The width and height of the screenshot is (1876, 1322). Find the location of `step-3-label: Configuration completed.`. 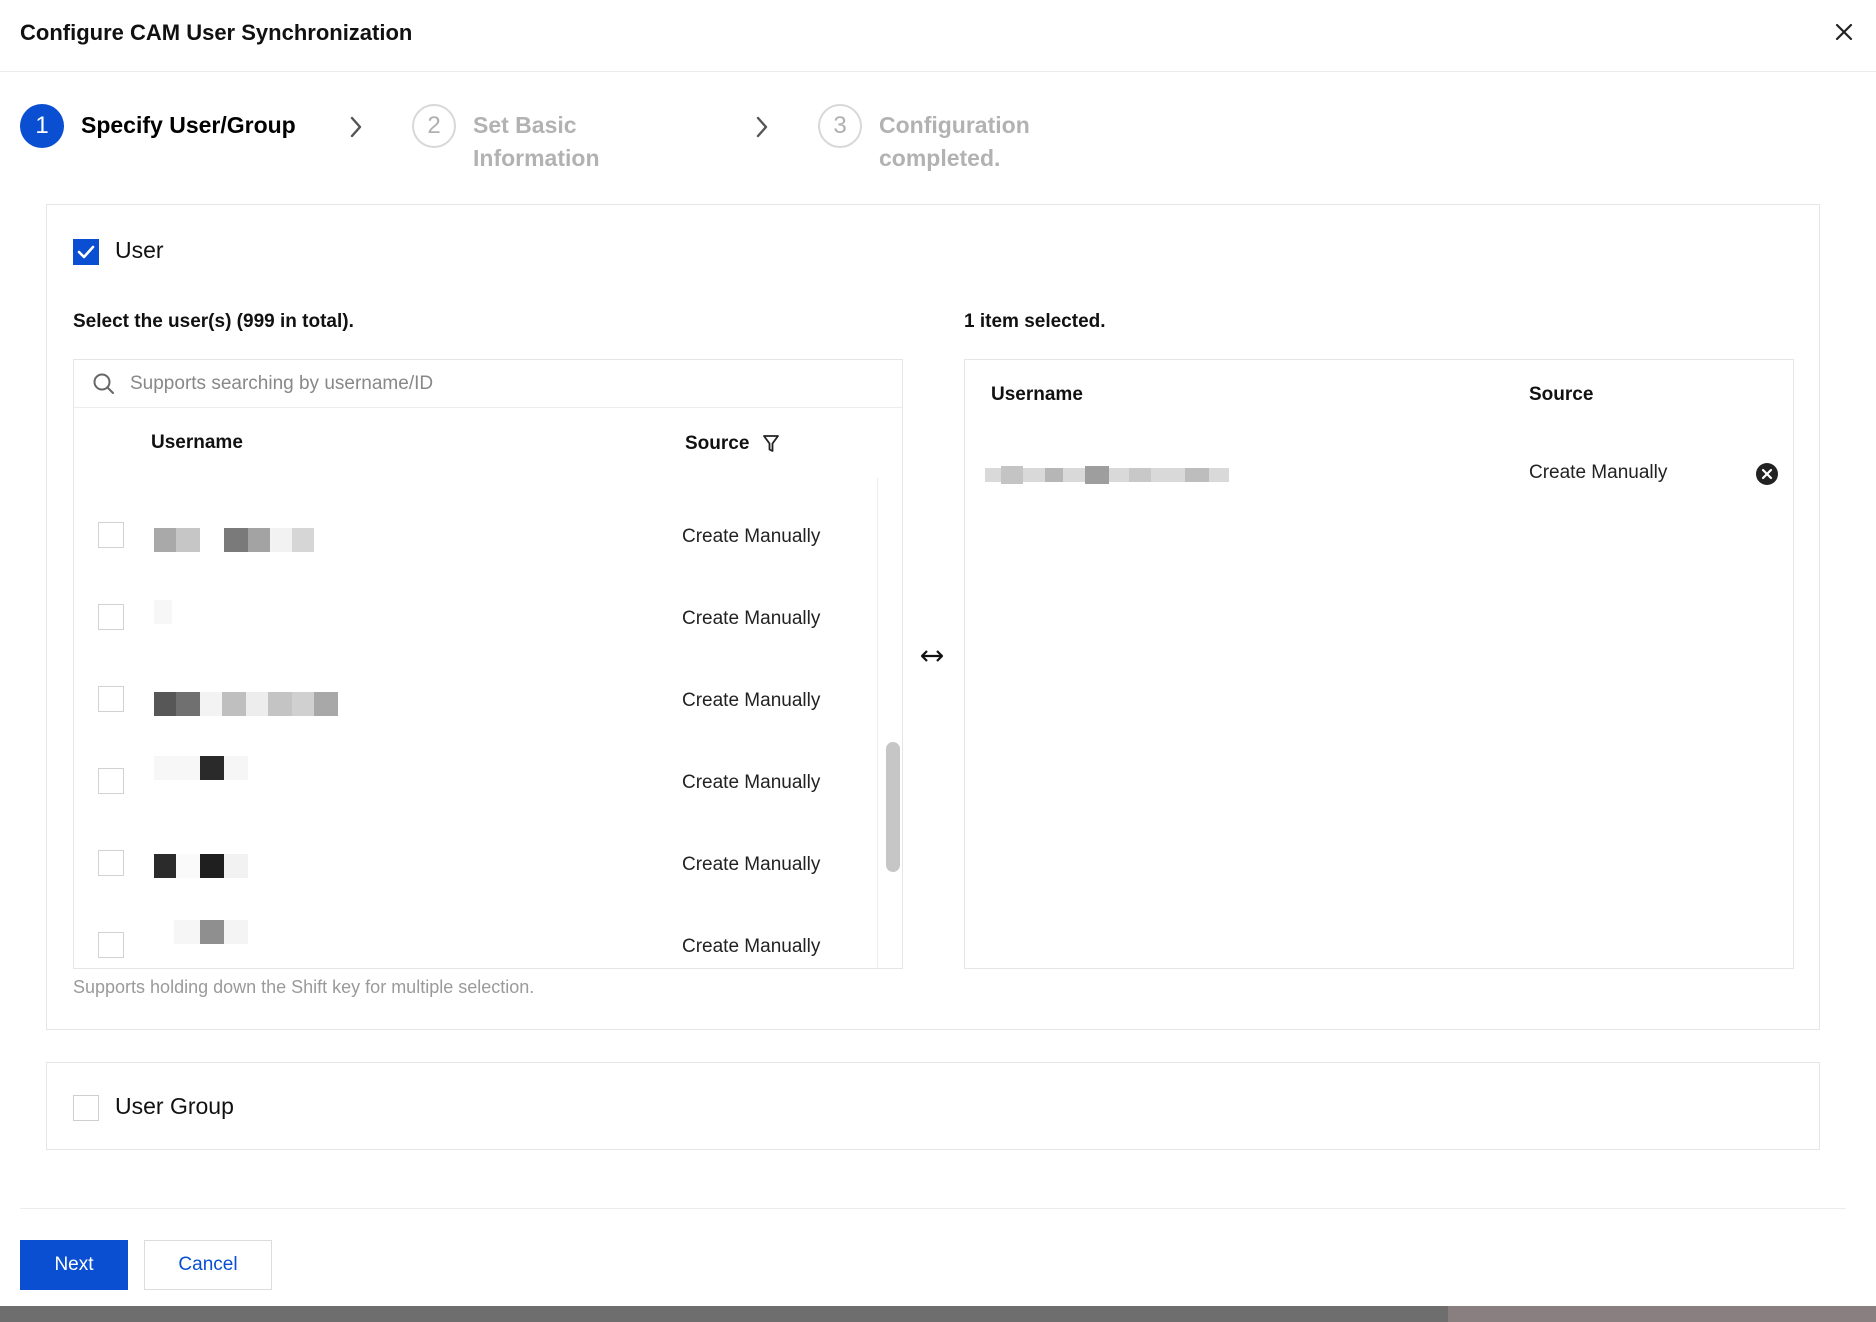

step-3-label: Configuration completed. is located at coordinates (954, 142).